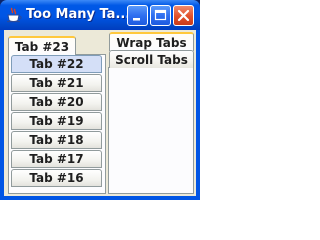 The height and width of the screenshot is (240, 320). I want to click on tab-label: Tab #16, so click(56, 178).